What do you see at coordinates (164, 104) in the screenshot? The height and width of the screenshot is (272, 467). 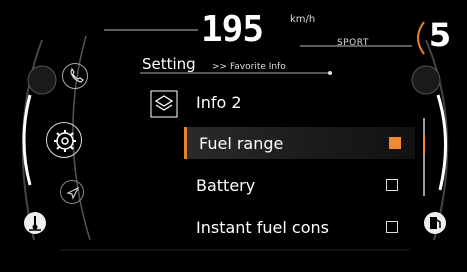 I see `layers-icon` at bounding box center [164, 104].